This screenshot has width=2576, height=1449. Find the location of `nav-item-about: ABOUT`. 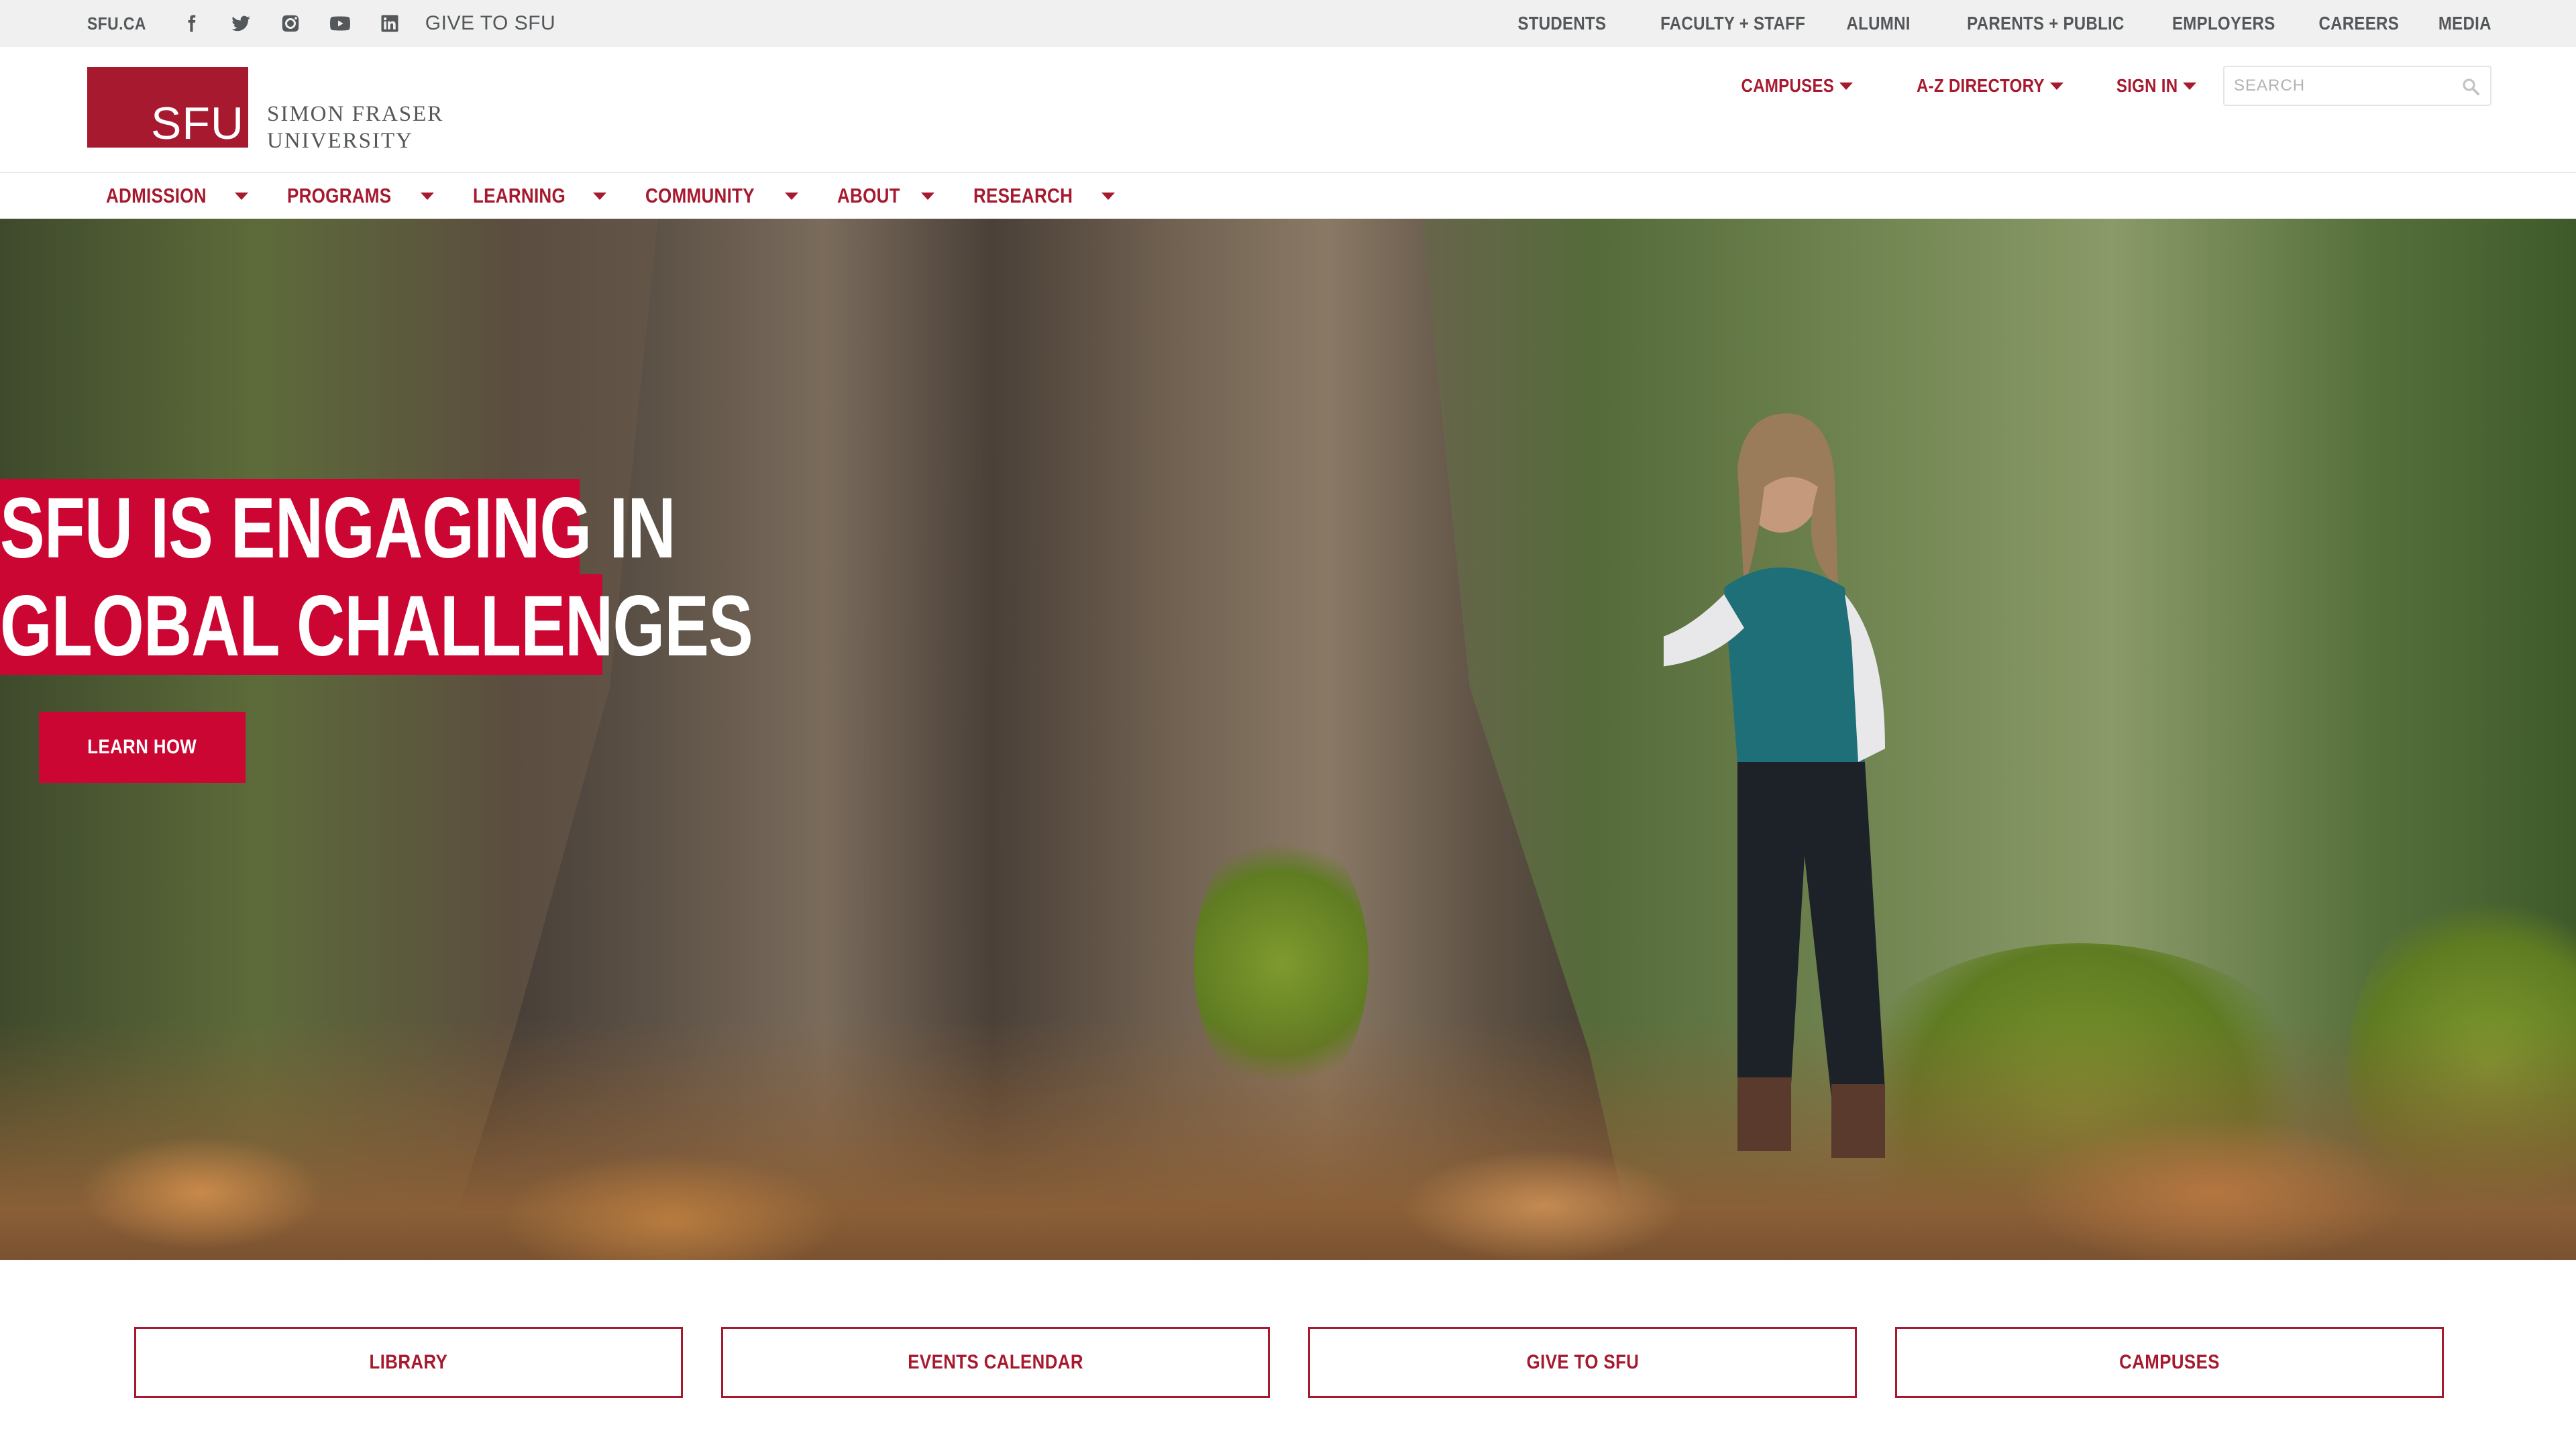

nav-item-about: ABOUT is located at coordinates (886, 196).